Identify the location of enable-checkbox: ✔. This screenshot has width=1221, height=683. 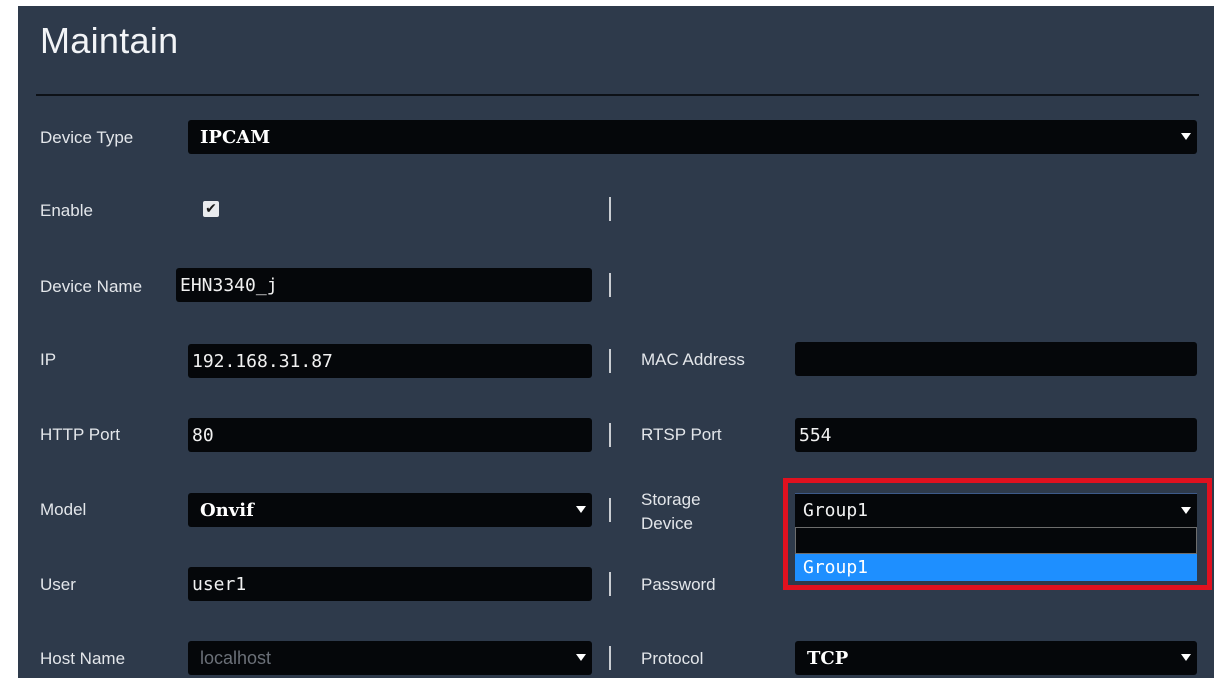
(211, 209).